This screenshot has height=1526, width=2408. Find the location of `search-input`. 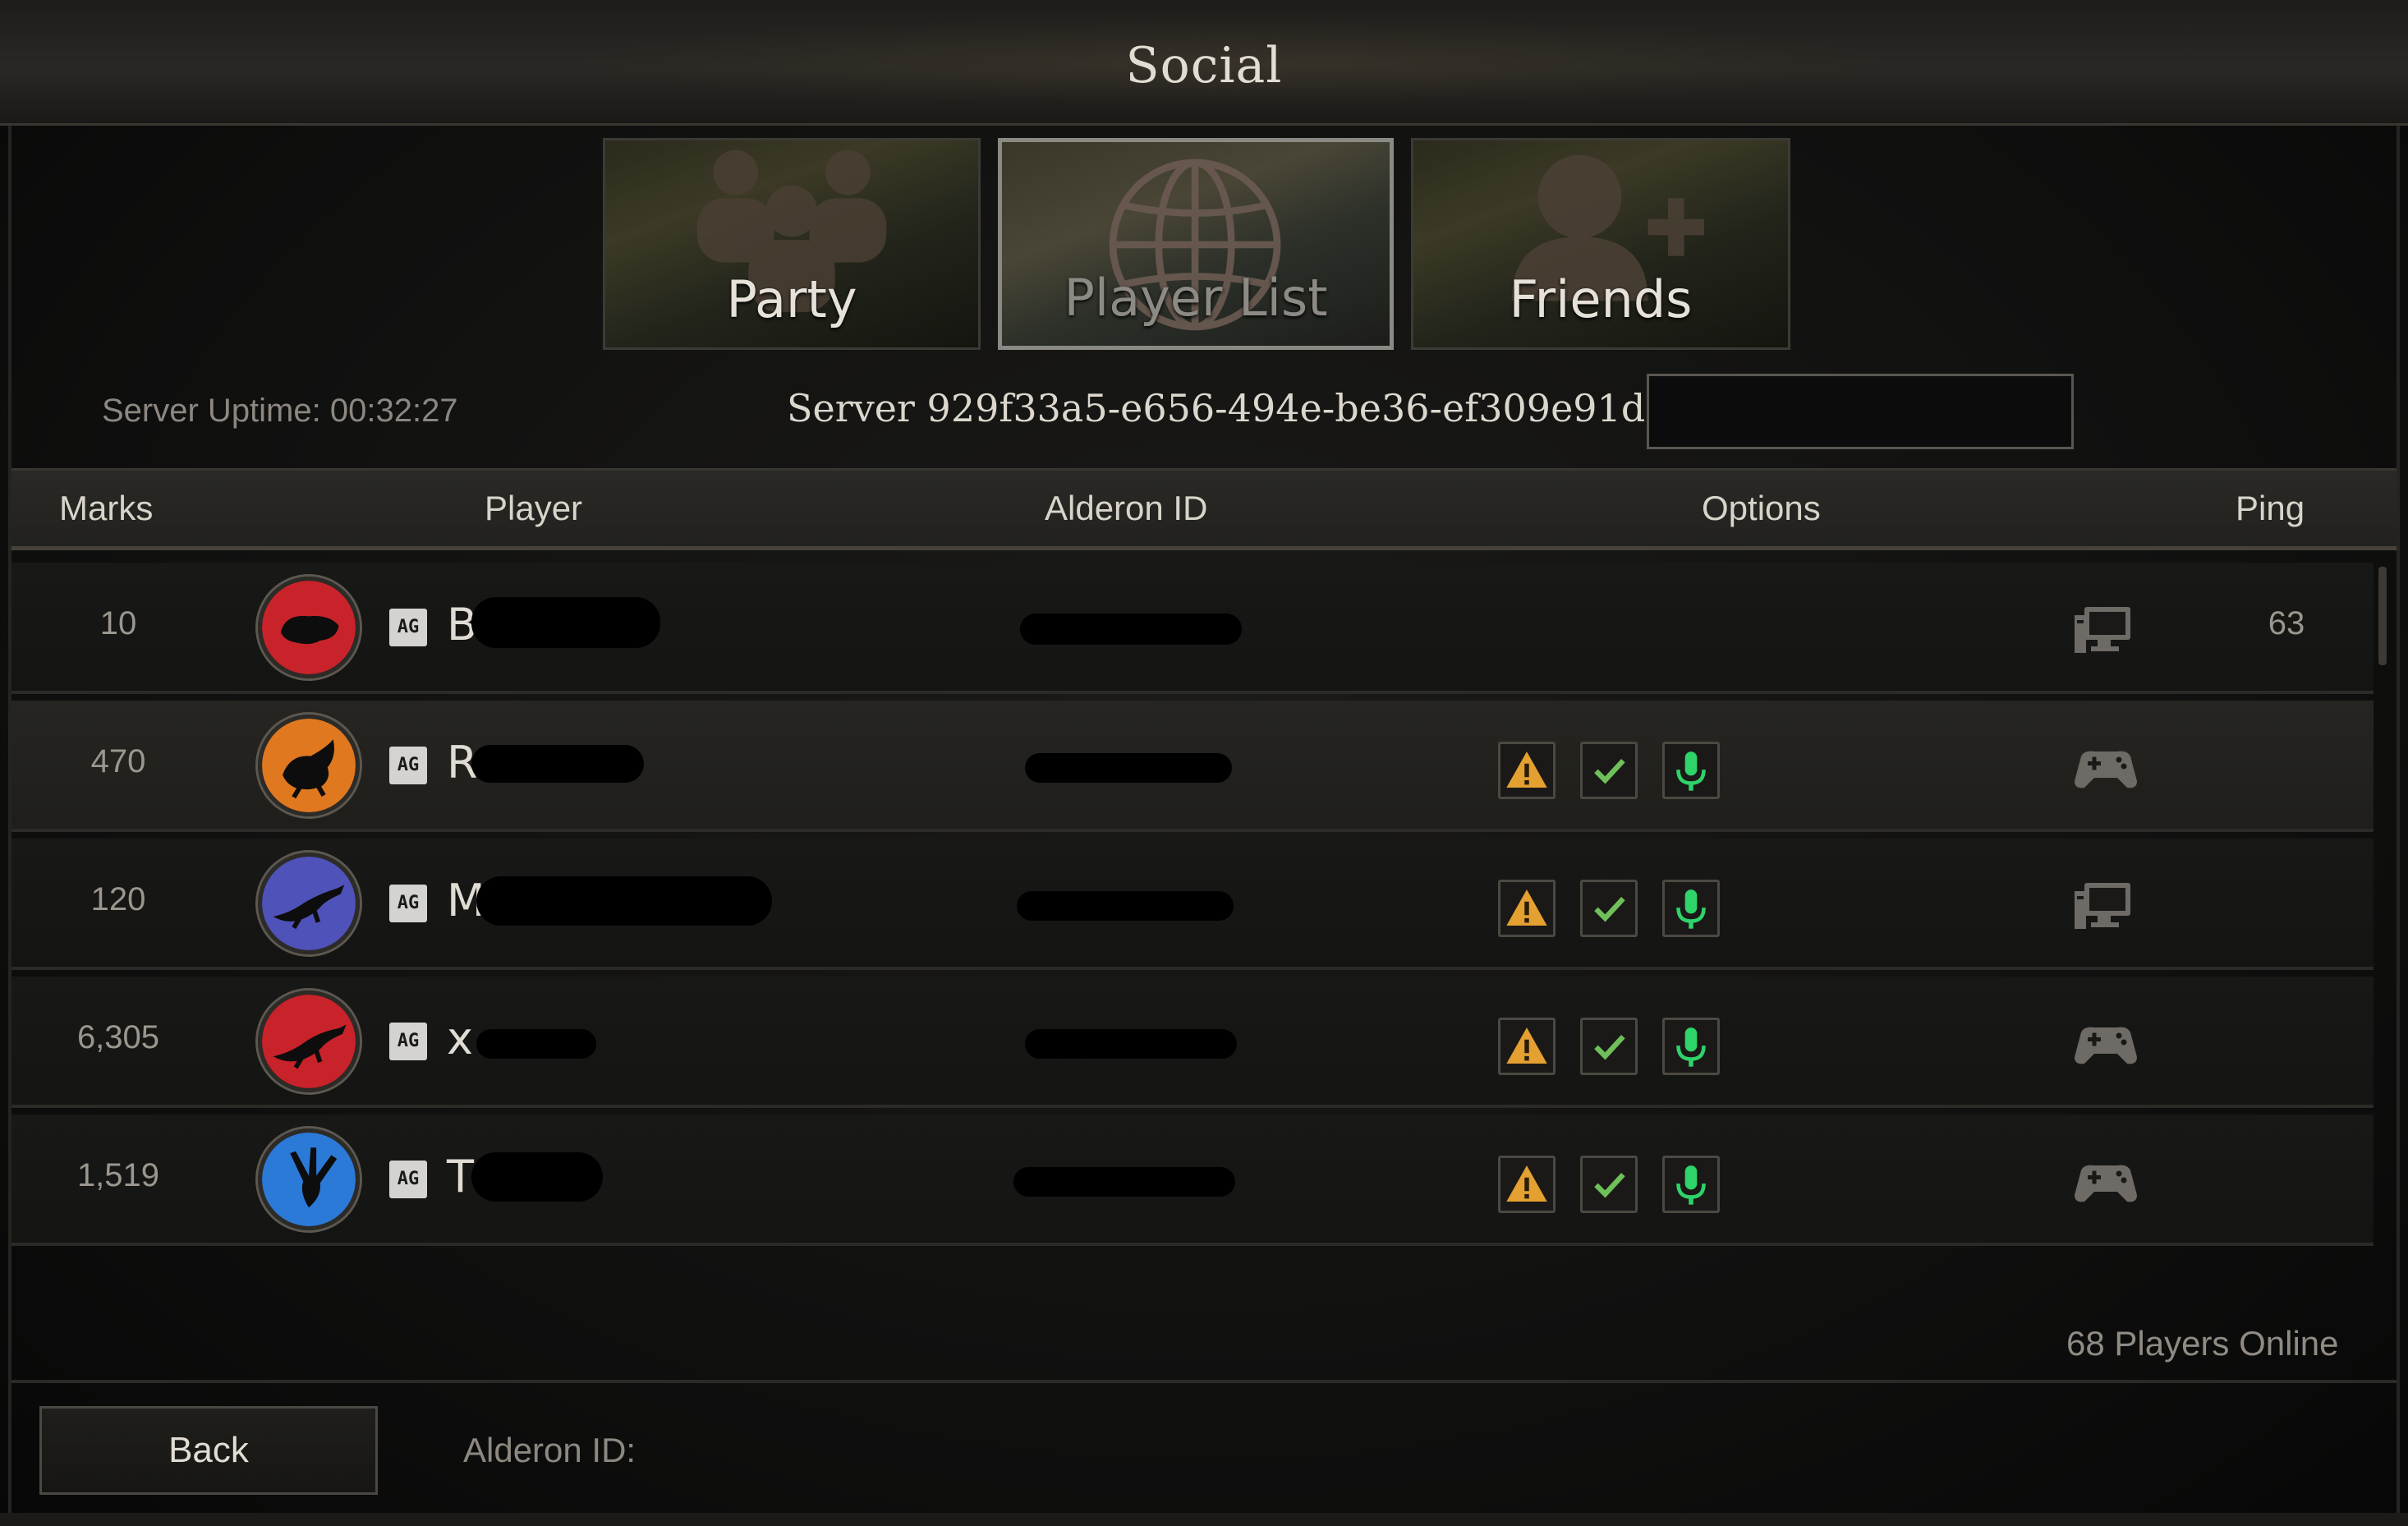

search-input is located at coordinates (1860, 411).